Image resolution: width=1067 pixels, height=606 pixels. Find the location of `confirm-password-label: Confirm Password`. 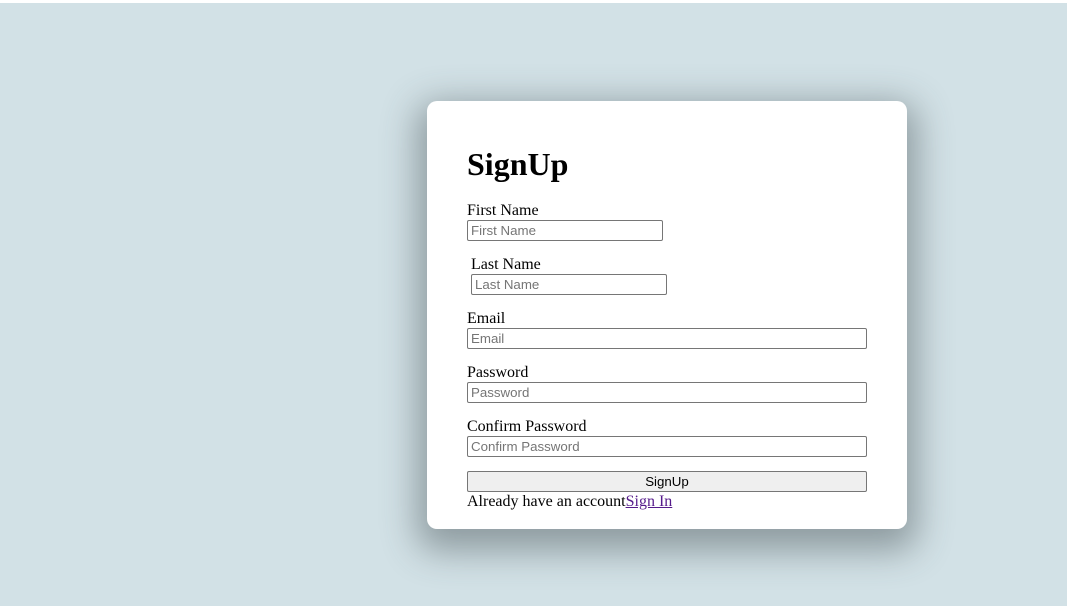

confirm-password-label: Confirm Password is located at coordinates (527, 426).